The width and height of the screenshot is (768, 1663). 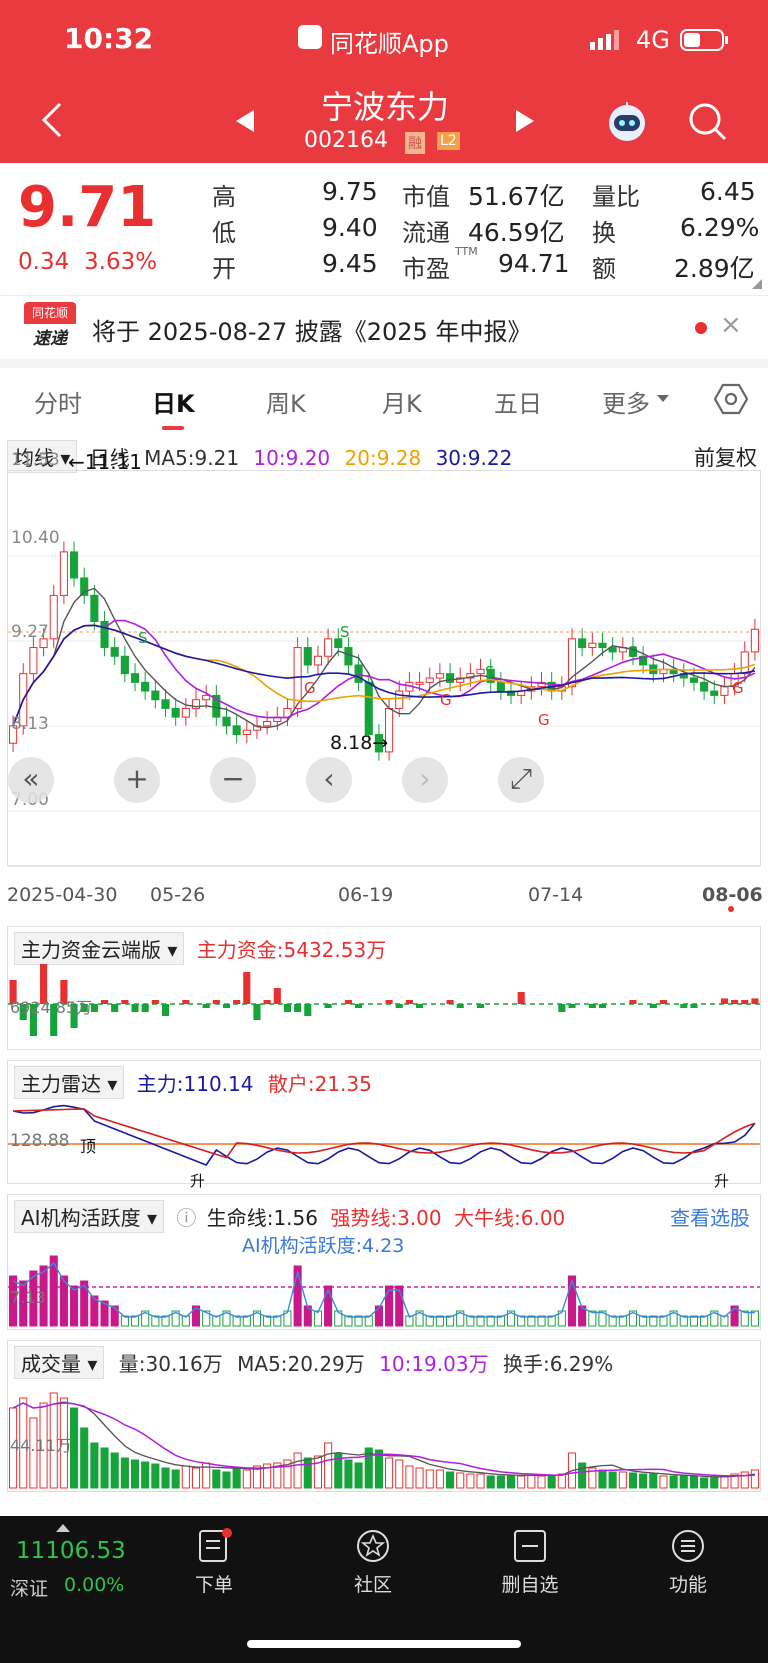 What do you see at coordinates (99, 948) in the screenshot?
I see `capital-selector: 主力资金云端版 ▾` at bounding box center [99, 948].